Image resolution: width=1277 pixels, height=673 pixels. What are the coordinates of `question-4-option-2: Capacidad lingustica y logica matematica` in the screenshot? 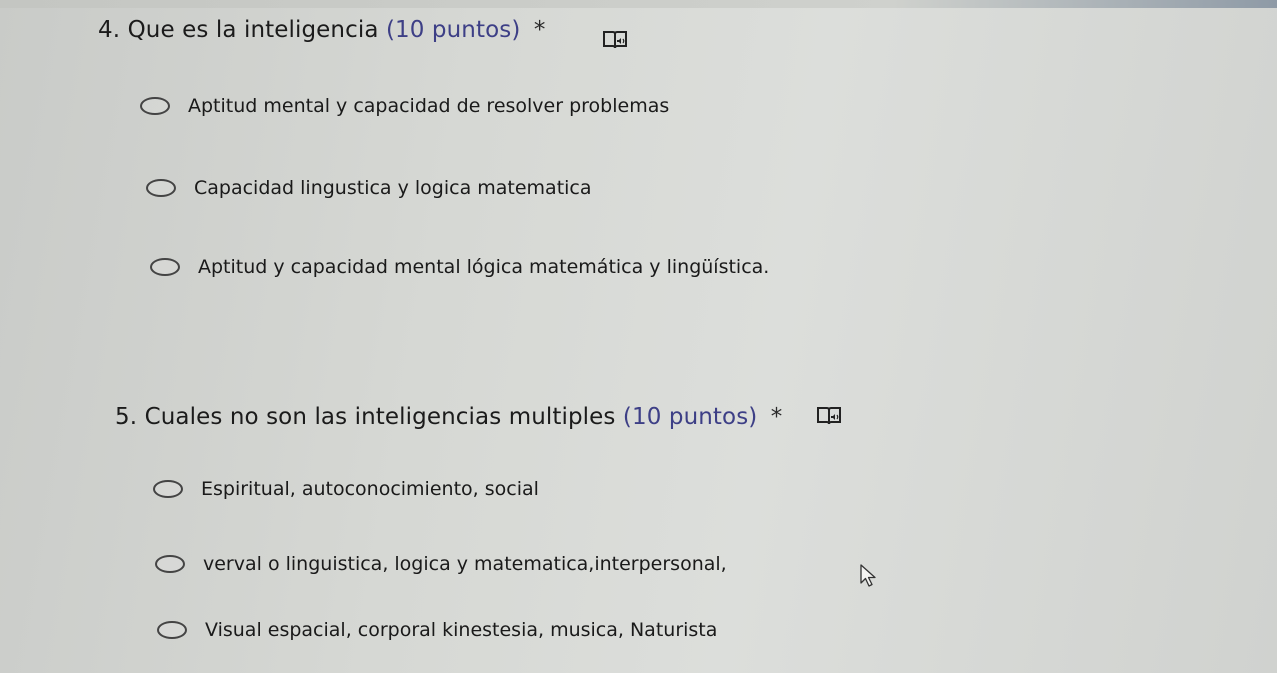 It's located at (369, 188).